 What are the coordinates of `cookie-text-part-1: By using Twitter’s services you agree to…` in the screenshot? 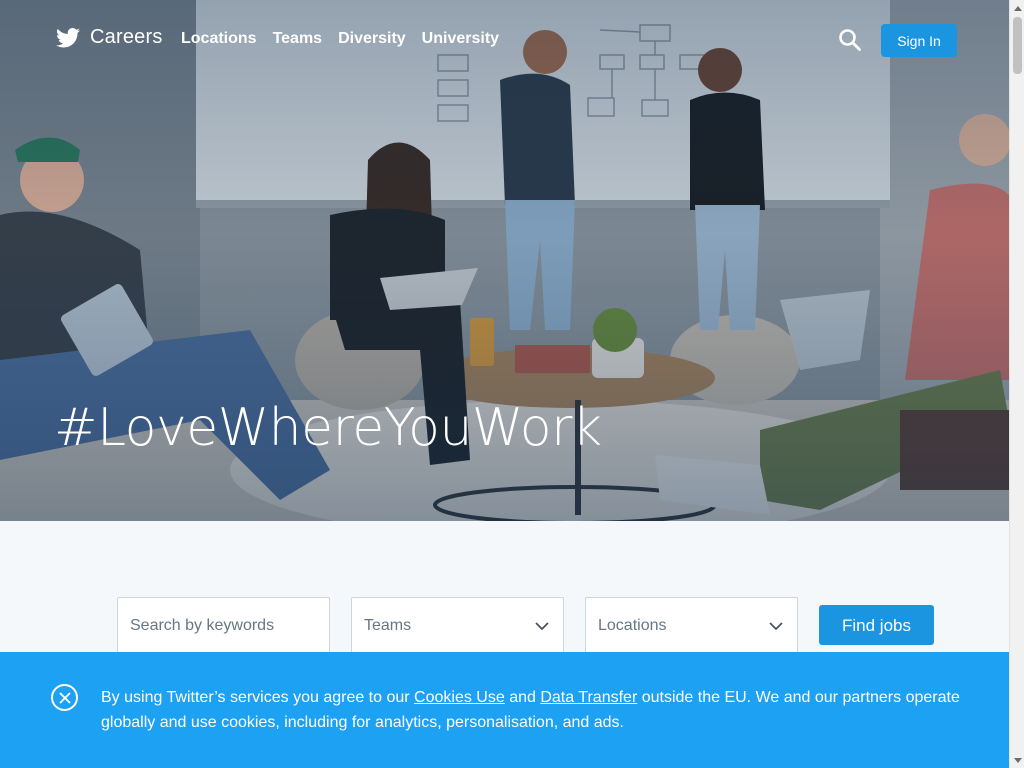 It's located at (258, 697).